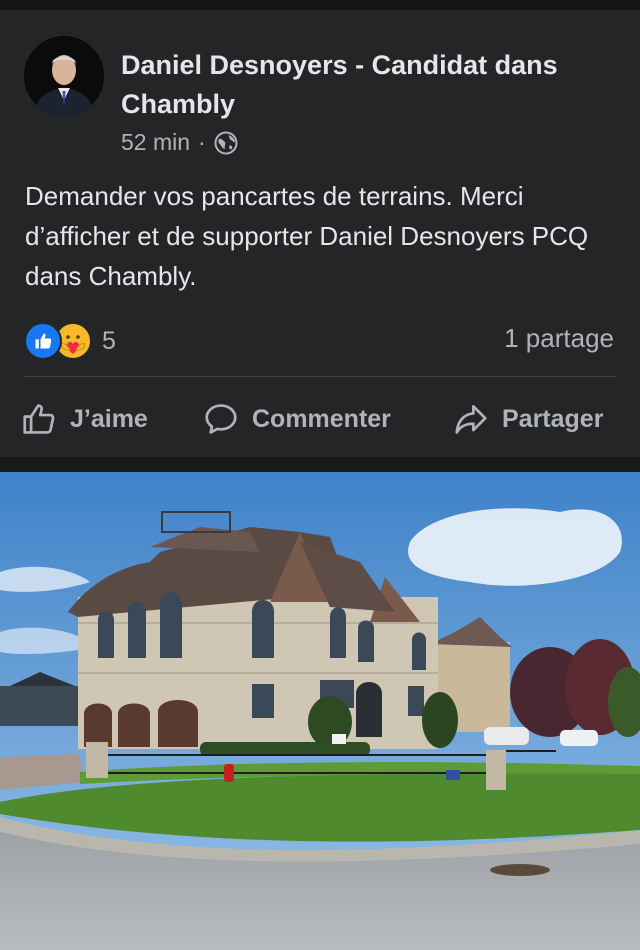  What do you see at coordinates (70, 341) in the screenshot?
I see `reactions-summary: 5` at bounding box center [70, 341].